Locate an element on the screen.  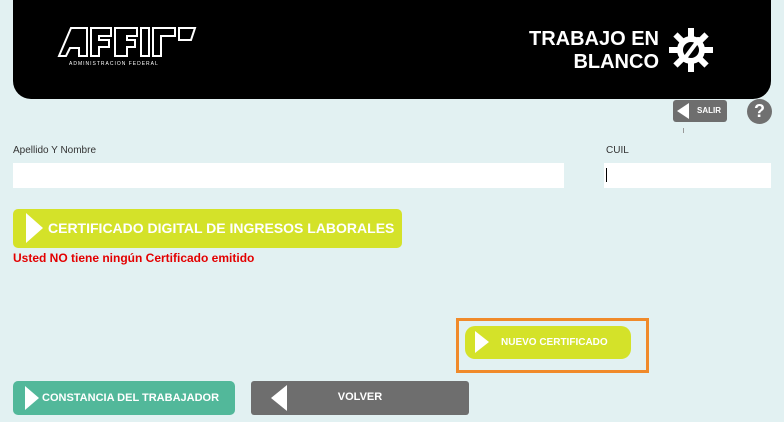
salir-arrow-icon is located at coordinates (683, 111).